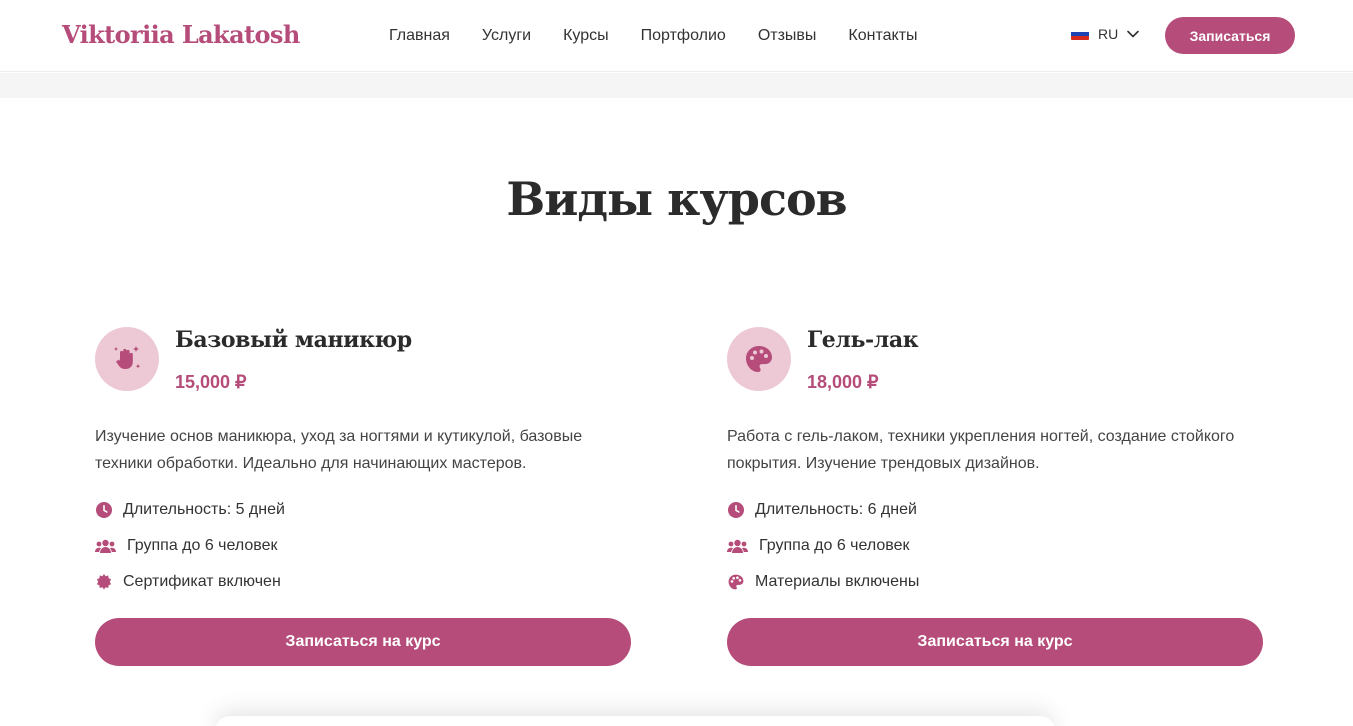 This screenshot has width=1353, height=726. Describe the element at coordinates (836, 509) in the screenshot. I see `feature-text: Длительность: 6 дней` at that location.